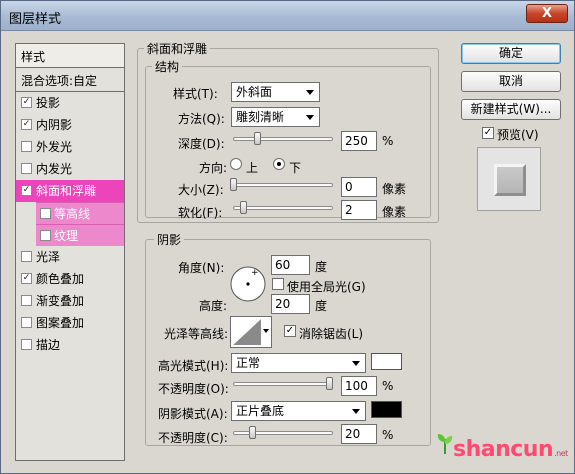 The height and width of the screenshot is (474, 575). I want to click on depth-slider, so click(283, 139).